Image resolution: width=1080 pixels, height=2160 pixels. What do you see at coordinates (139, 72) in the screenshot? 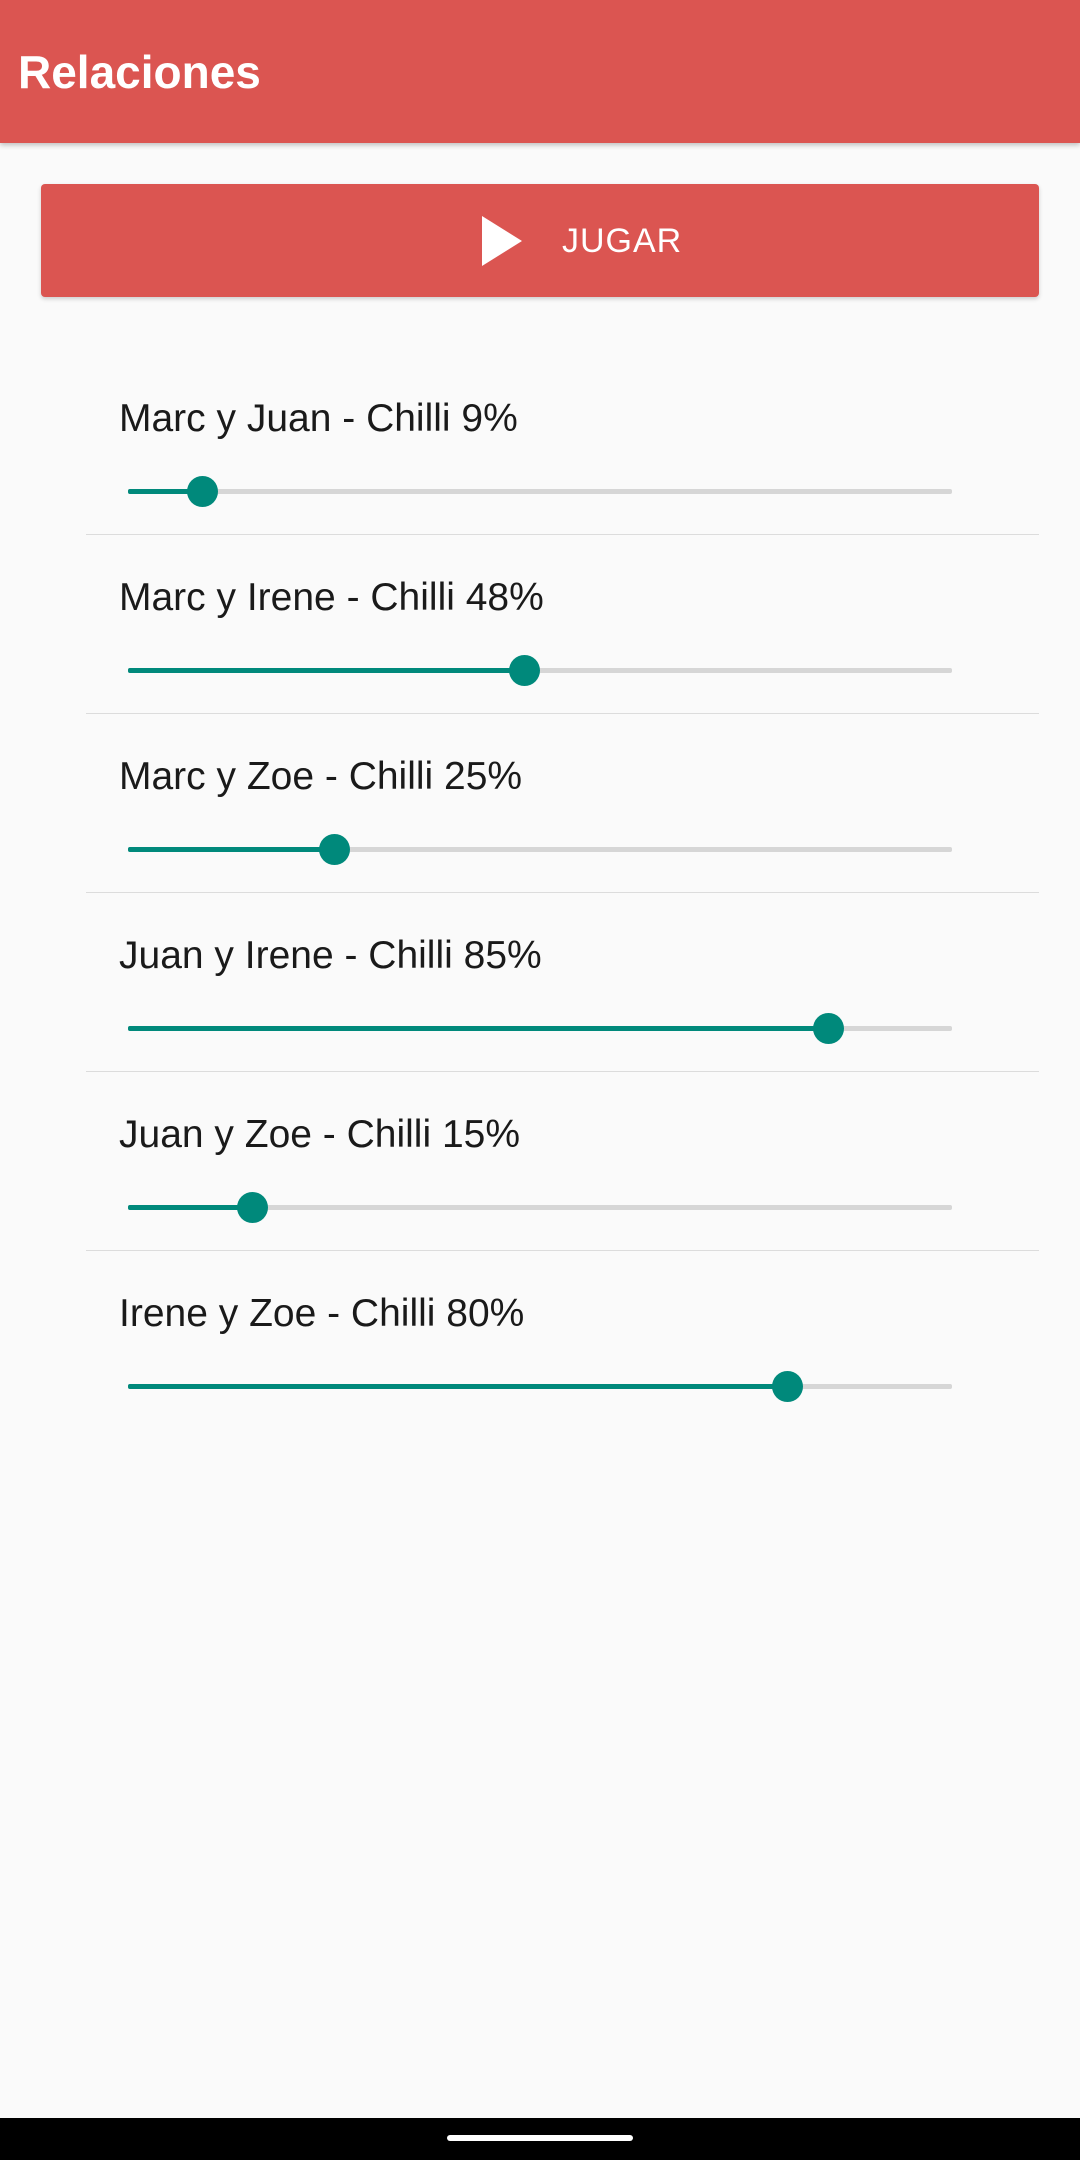
I see `app-title: Relaciones` at bounding box center [139, 72].